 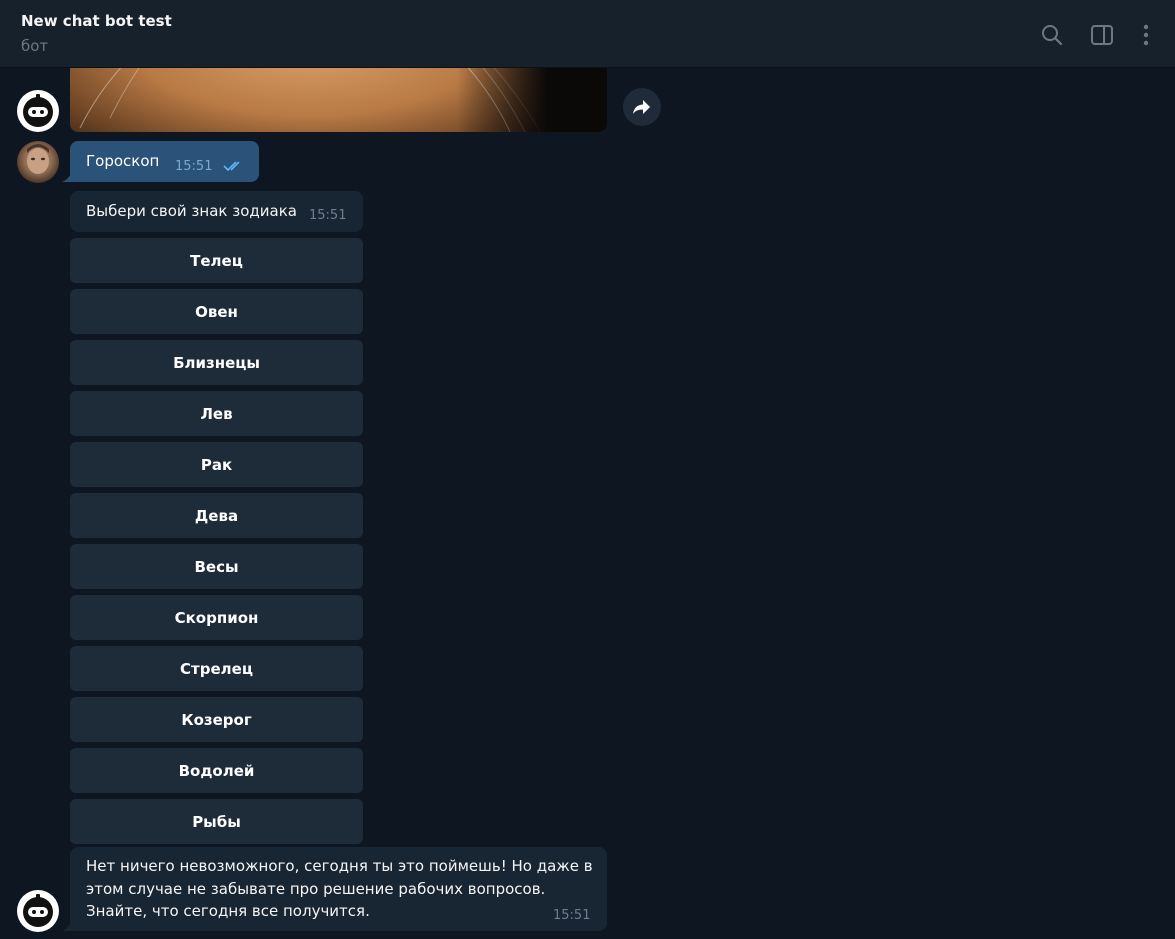 What do you see at coordinates (216, 566) in the screenshot?
I see `zodiac-button-libra: Весы` at bounding box center [216, 566].